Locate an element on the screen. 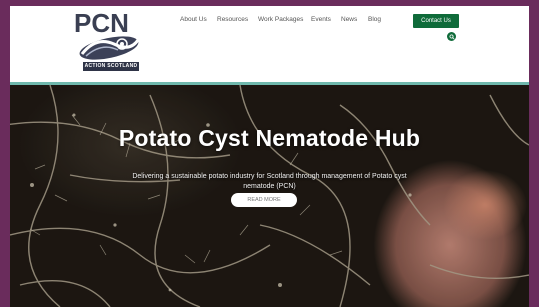 The width and height of the screenshot is (539, 307). hero-title: Potato Cyst Nematode Hub is located at coordinates (269, 138).